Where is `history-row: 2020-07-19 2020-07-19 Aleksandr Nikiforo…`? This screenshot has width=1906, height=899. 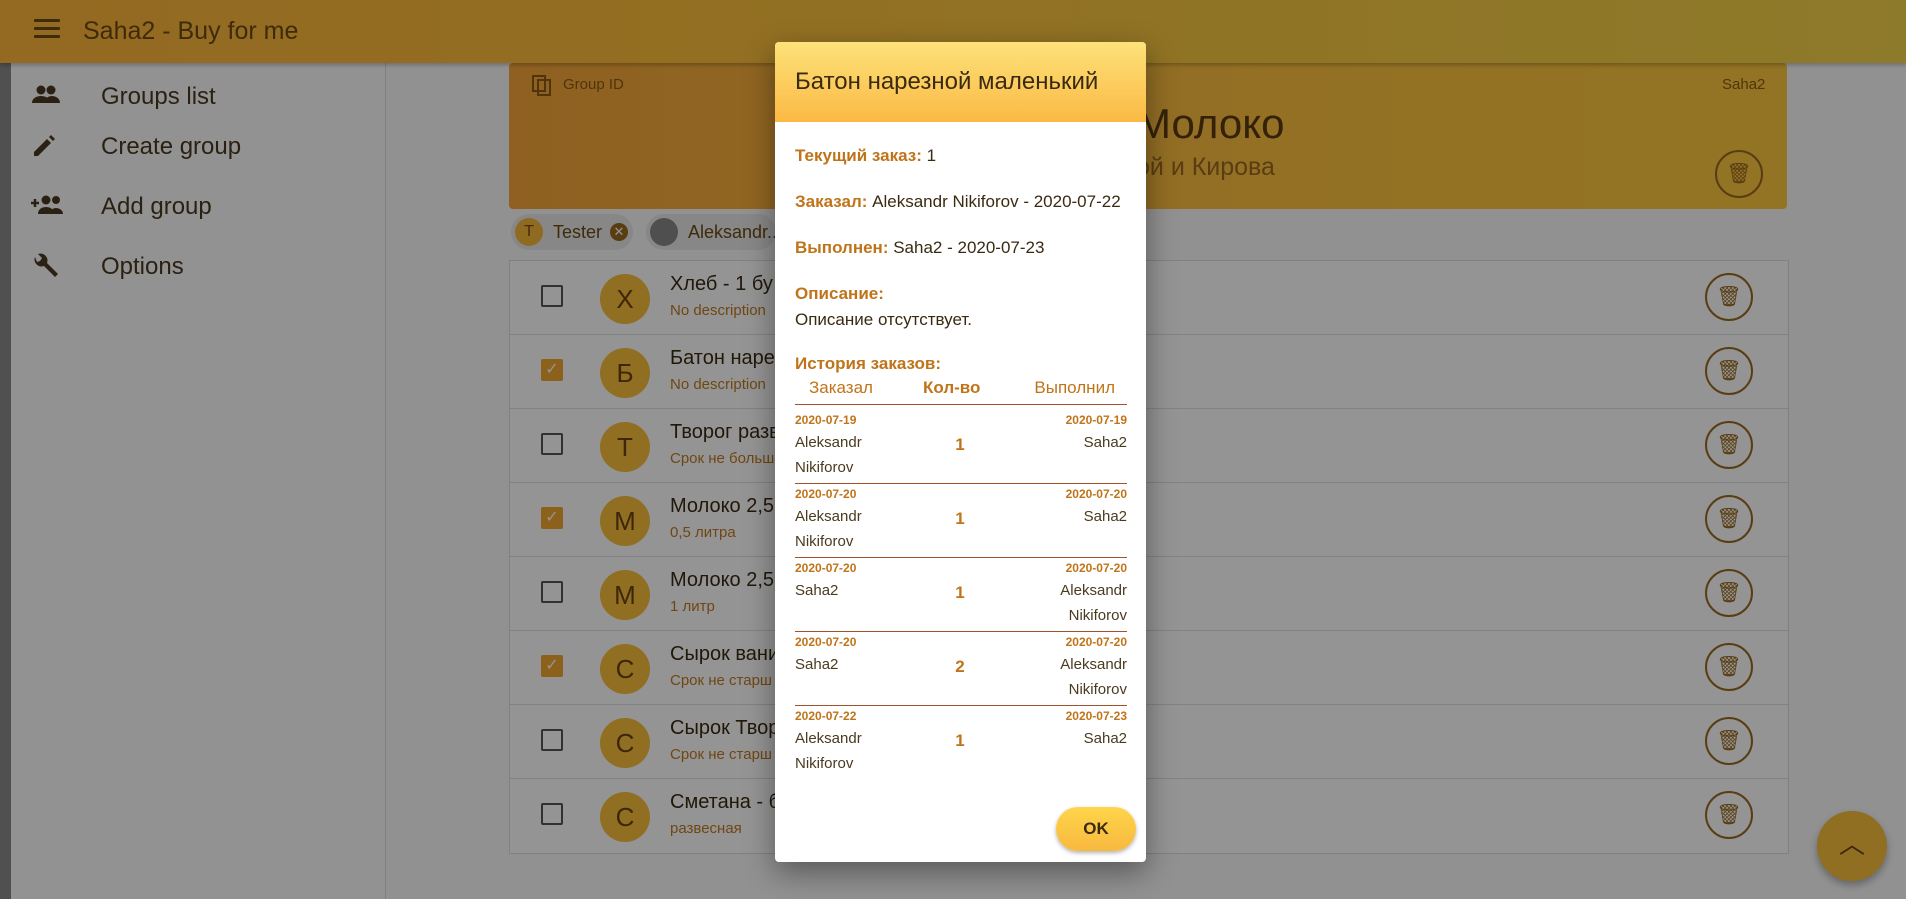 history-row: 2020-07-19 2020-07-19 Aleksandr Nikiforo… is located at coordinates (961, 447).